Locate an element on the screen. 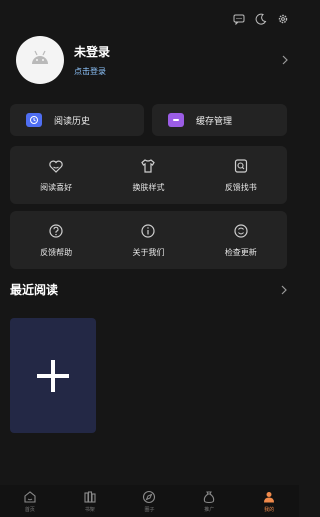  feedback-find-book-button: 反馈找书 is located at coordinates (241, 175).